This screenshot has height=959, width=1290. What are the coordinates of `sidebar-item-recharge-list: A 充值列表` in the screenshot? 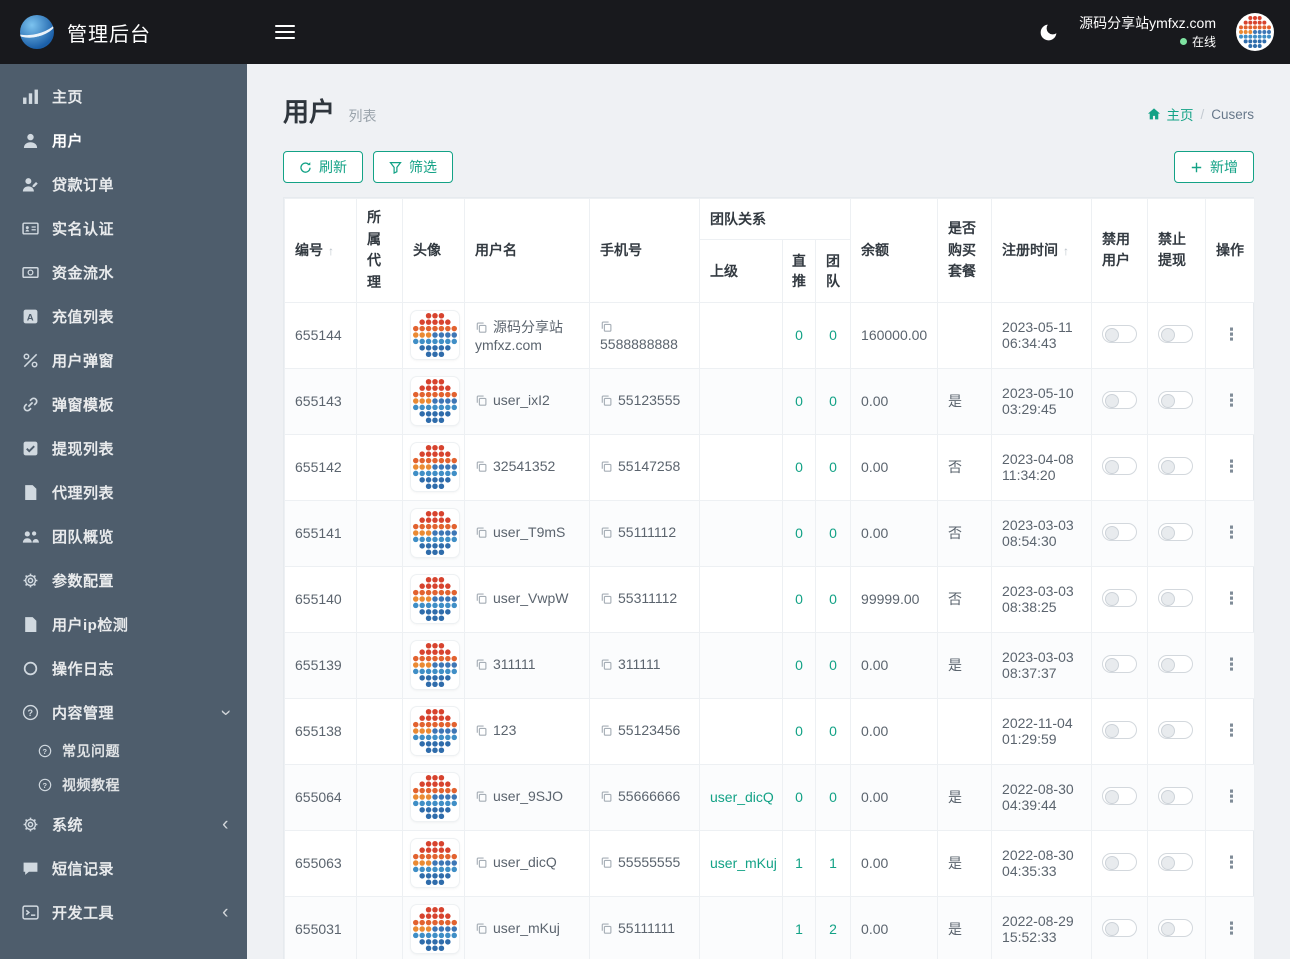 It's located at (123, 316).